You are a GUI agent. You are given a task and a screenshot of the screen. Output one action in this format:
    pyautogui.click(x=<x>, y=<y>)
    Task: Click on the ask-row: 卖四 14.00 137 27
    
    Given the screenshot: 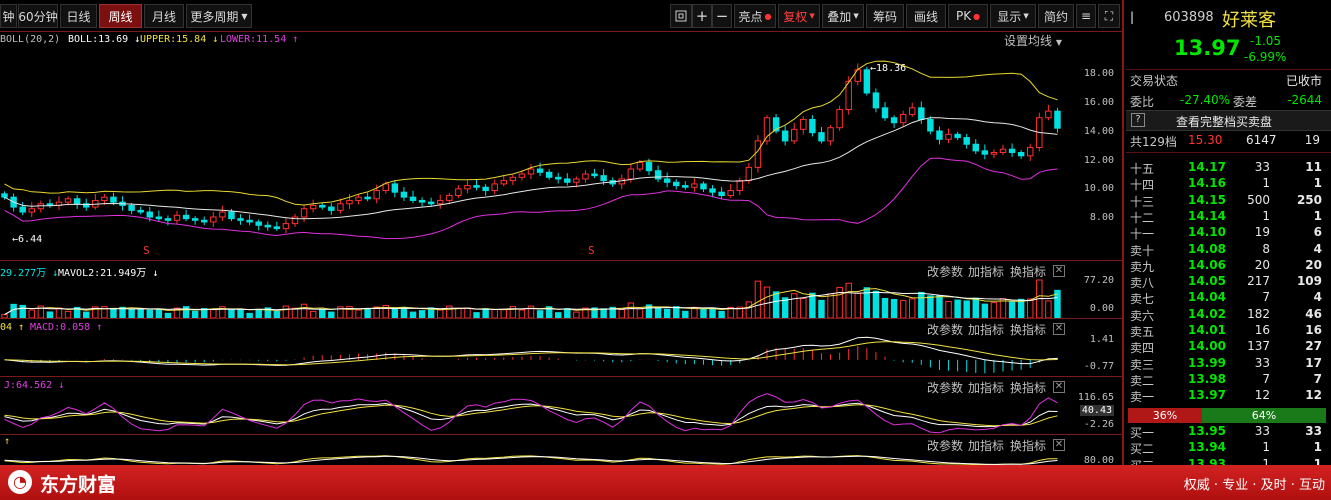 What is the action you would take?
    pyautogui.click(x=1227, y=347)
    